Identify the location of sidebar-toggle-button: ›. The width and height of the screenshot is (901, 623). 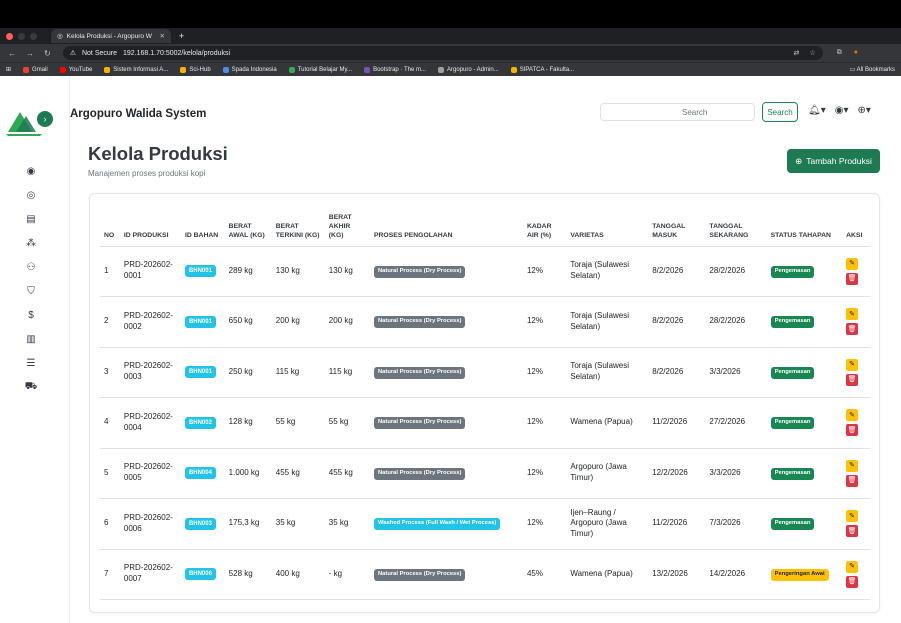
(45, 119).